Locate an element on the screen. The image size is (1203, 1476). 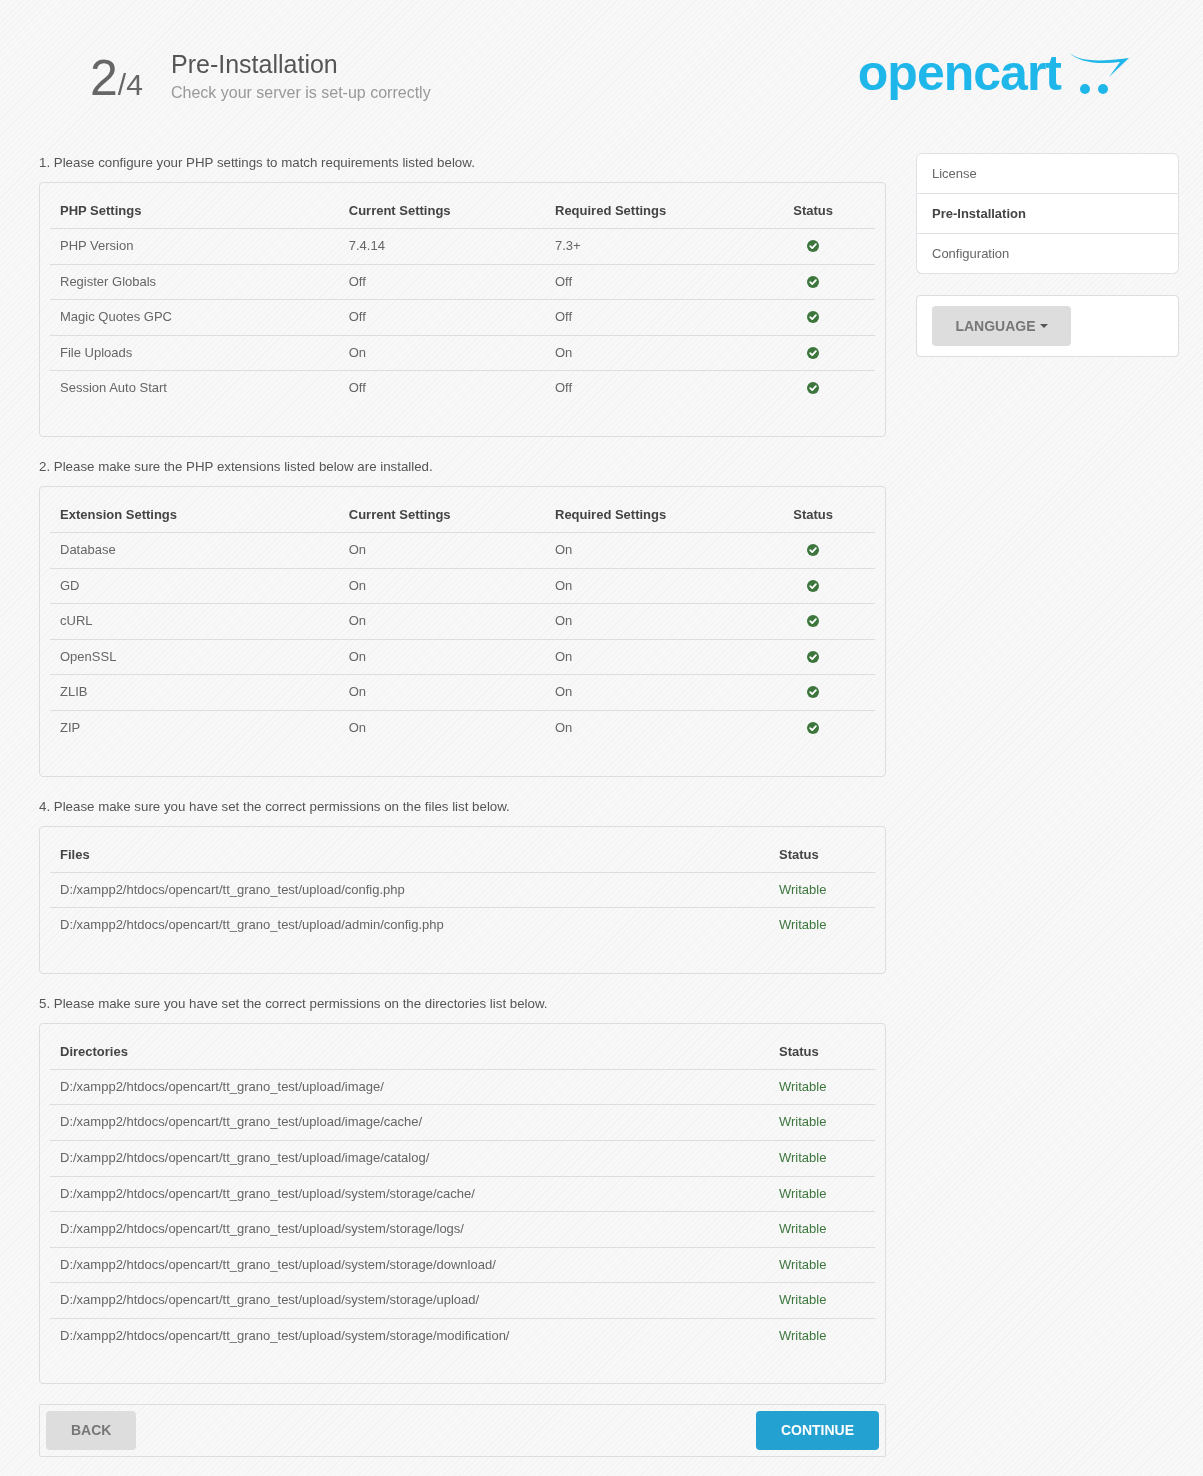
table-cell: D:/xampp2/htdocs/opencart/tt_grano_test/upload/image/cache/ is located at coordinates (409, 1122).